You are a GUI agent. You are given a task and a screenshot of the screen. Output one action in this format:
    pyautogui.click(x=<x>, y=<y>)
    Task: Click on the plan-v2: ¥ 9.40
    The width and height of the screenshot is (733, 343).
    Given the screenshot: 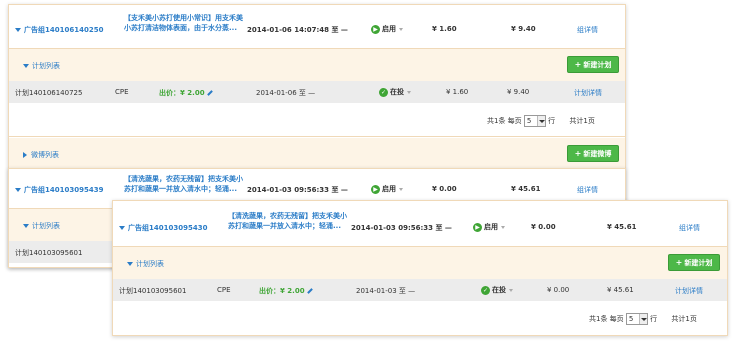 What is the action you would take?
    pyautogui.click(x=518, y=92)
    